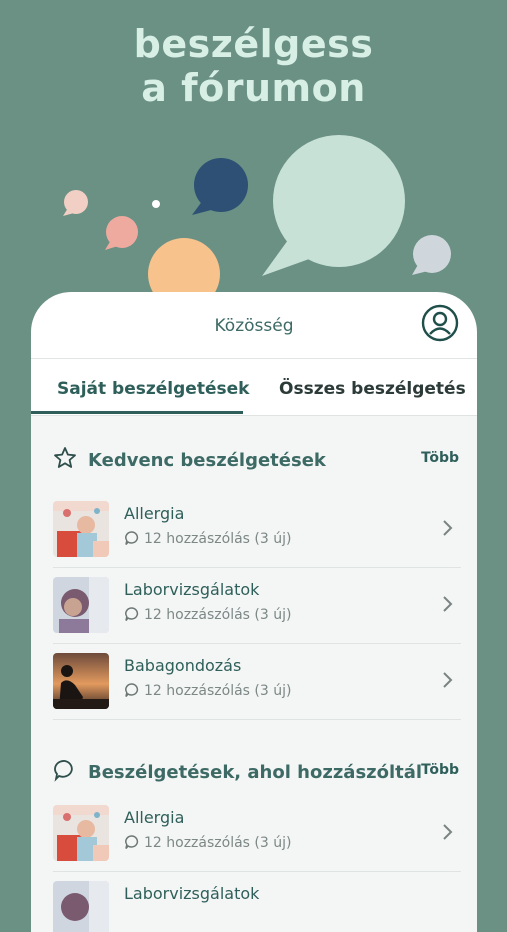 The height and width of the screenshot is (932, 507). What do you see at coordinates (75, 203) in the screenshot?
I see `speech-bubble-peach-small-icon` at bounding box center [75, 203].